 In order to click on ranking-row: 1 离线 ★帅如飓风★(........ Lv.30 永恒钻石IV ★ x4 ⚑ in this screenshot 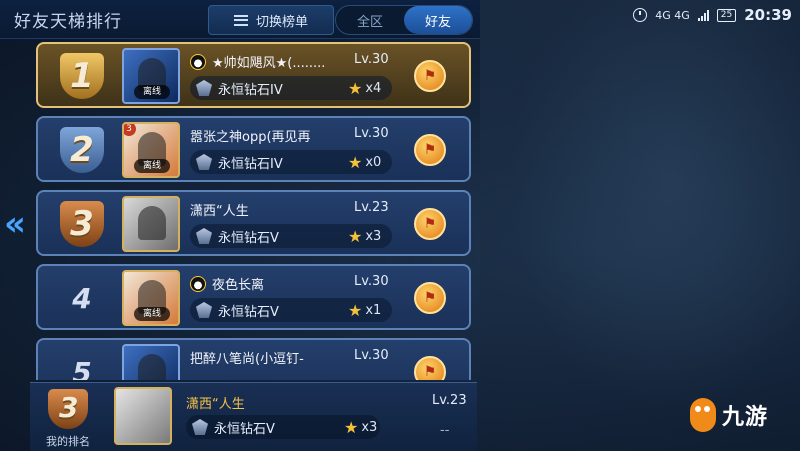, I will do `click(253, 75)`.